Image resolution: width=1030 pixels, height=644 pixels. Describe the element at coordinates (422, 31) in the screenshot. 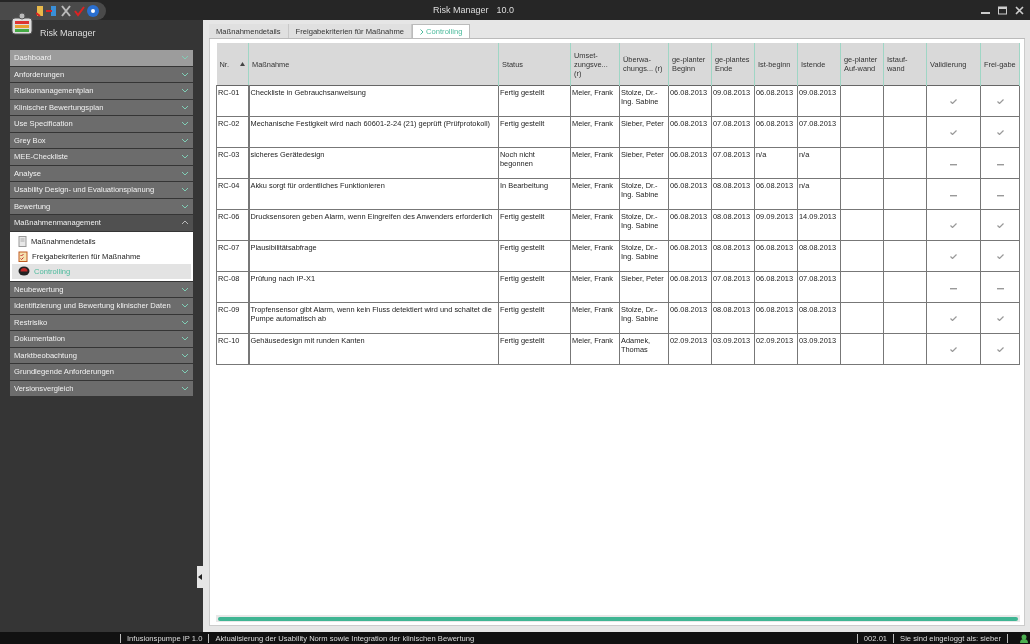

I see `chevron-right-icon` at that location.